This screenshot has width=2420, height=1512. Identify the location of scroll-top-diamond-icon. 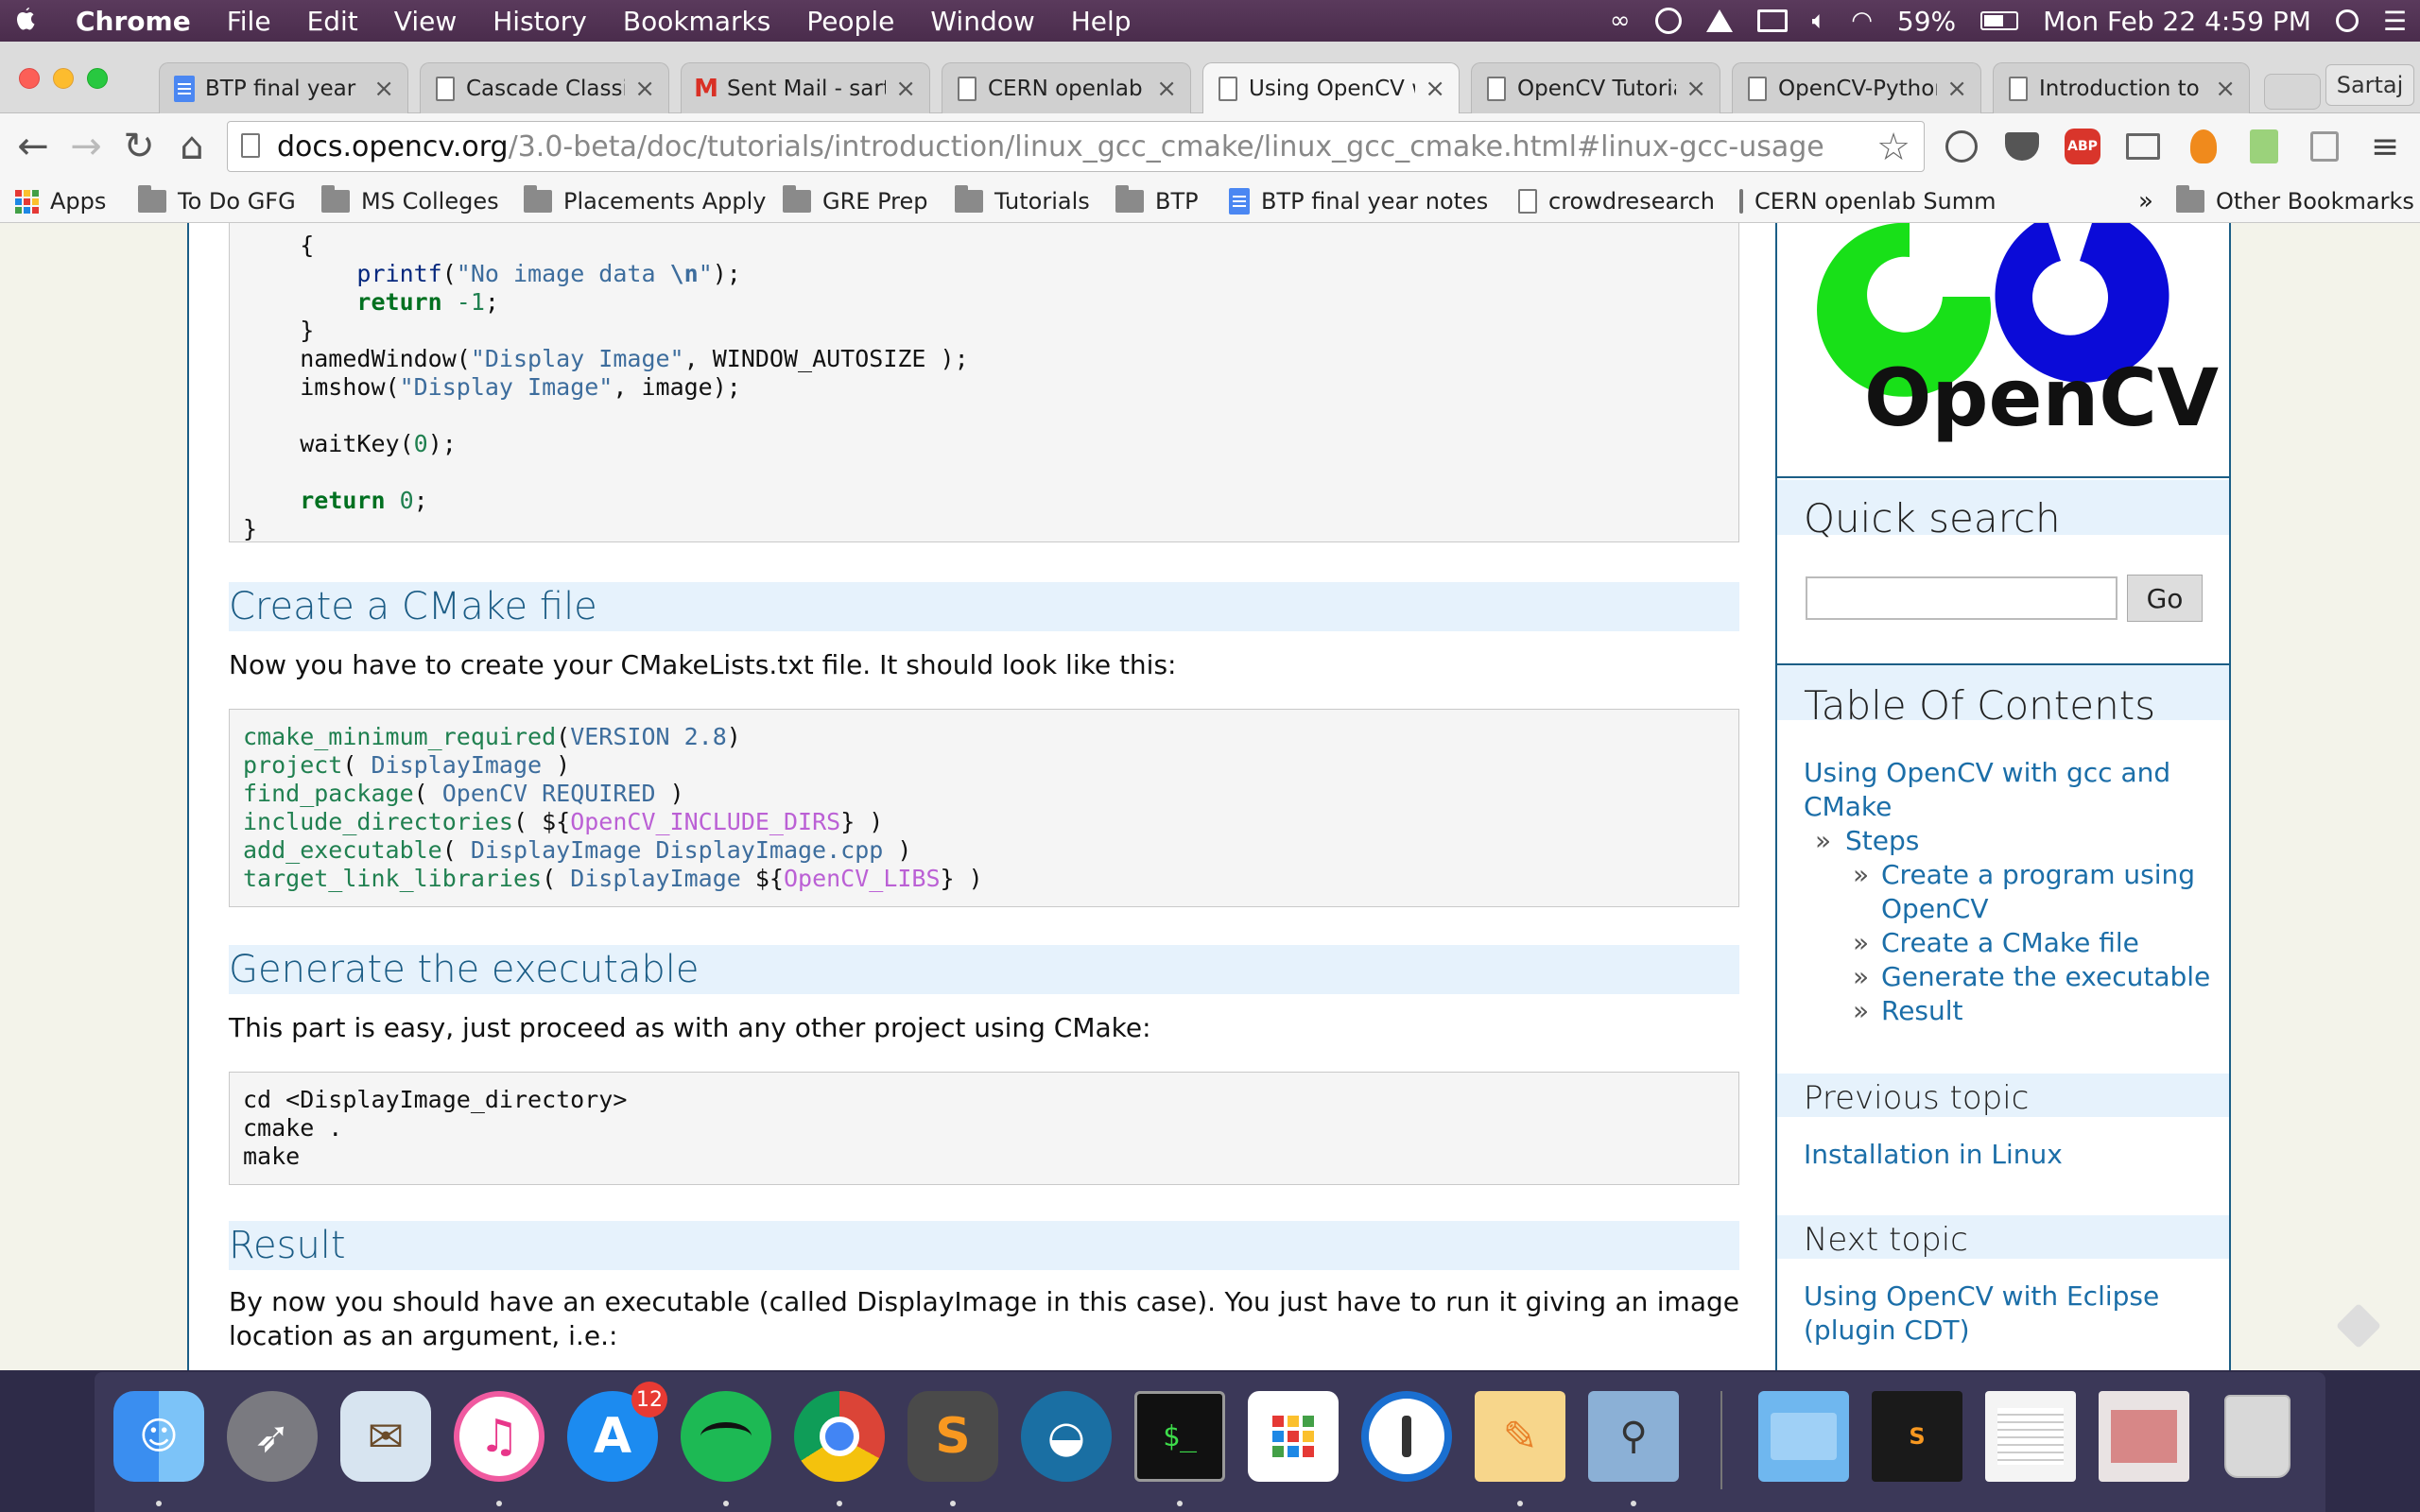
(2359, 1325).